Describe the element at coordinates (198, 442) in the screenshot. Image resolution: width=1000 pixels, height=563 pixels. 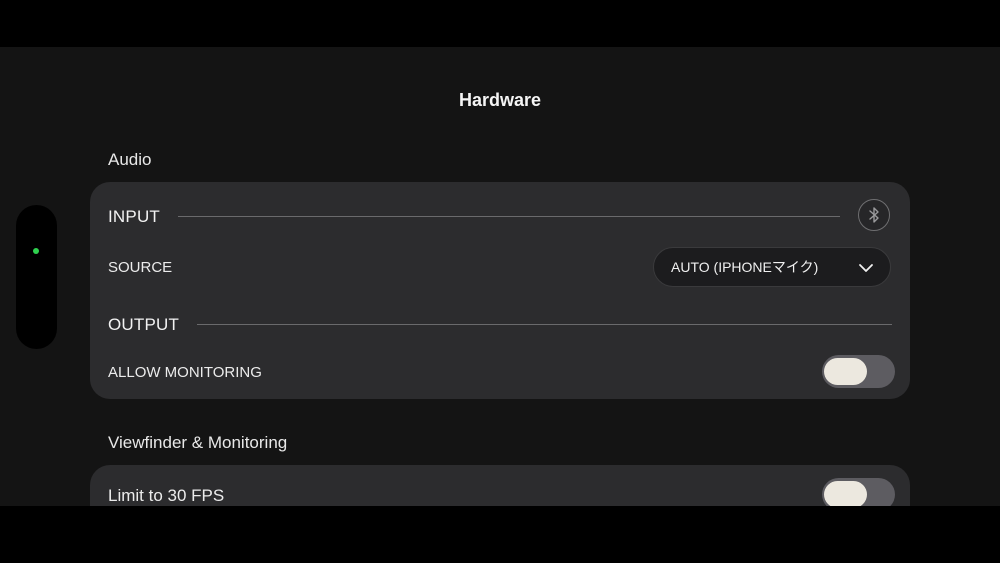
I see `section-label-viewfinder: Viewfinder & Monitoring` at that location.